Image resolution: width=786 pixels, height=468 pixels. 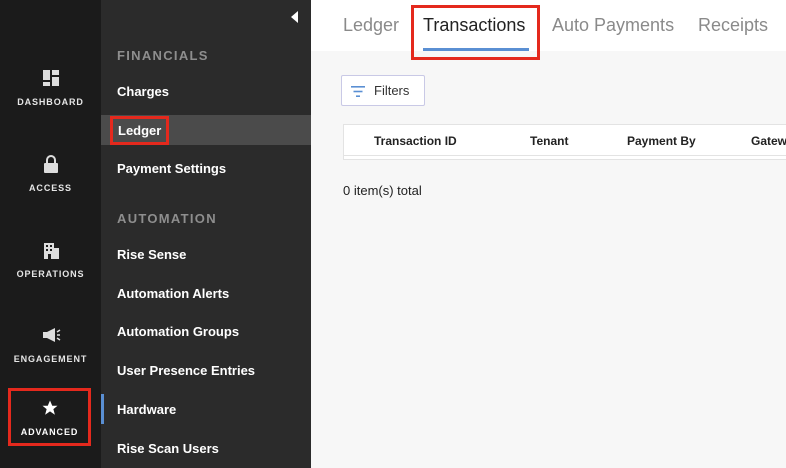 I want to click on menu-item-label: Rise Sense, so click(x=152, y=254).